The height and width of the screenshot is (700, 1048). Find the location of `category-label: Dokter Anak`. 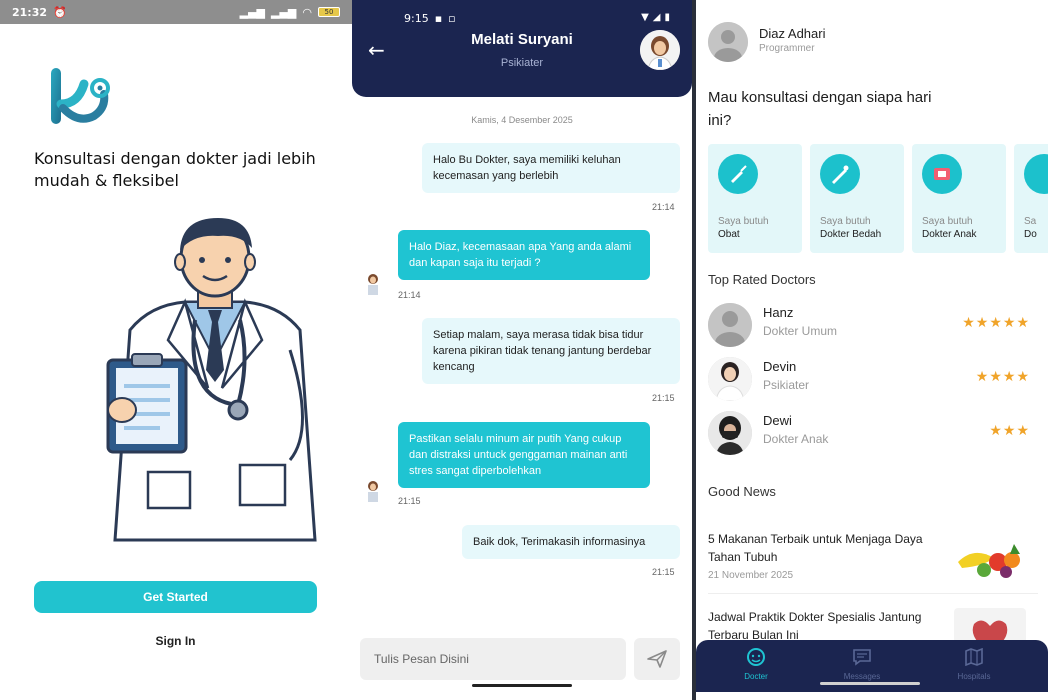

category-label: Dokter Anak is located at coordinates (949, 234).